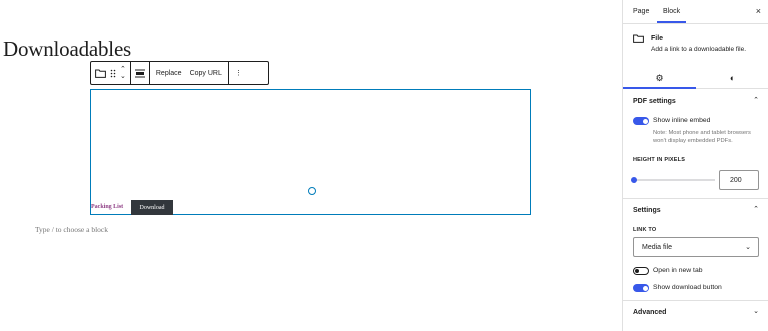  I want to click on loading-spinner-icon, so click(312, 191).